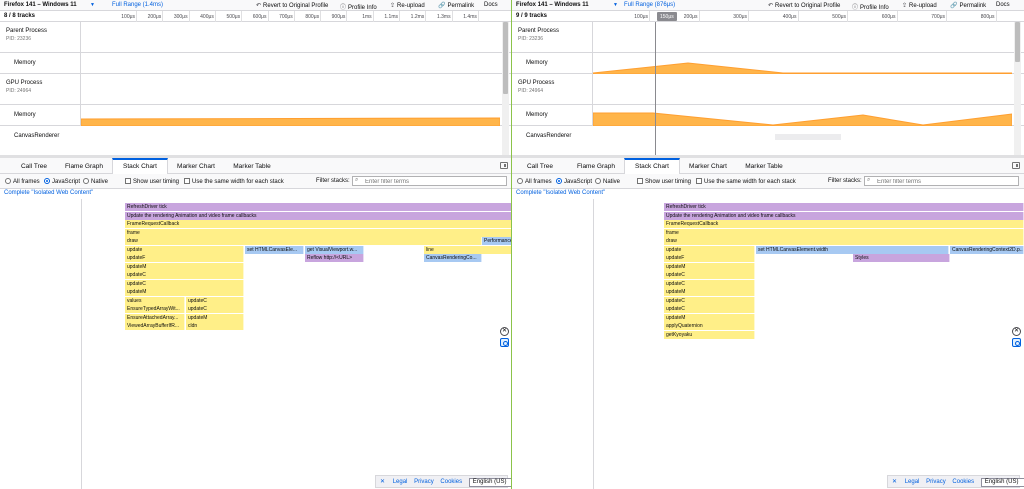 The width and height of the screenshot is (1024, 489). Describe the element at coordinates (468, 249) in the screenshot. I see `stack-frame-box: line` at that location.